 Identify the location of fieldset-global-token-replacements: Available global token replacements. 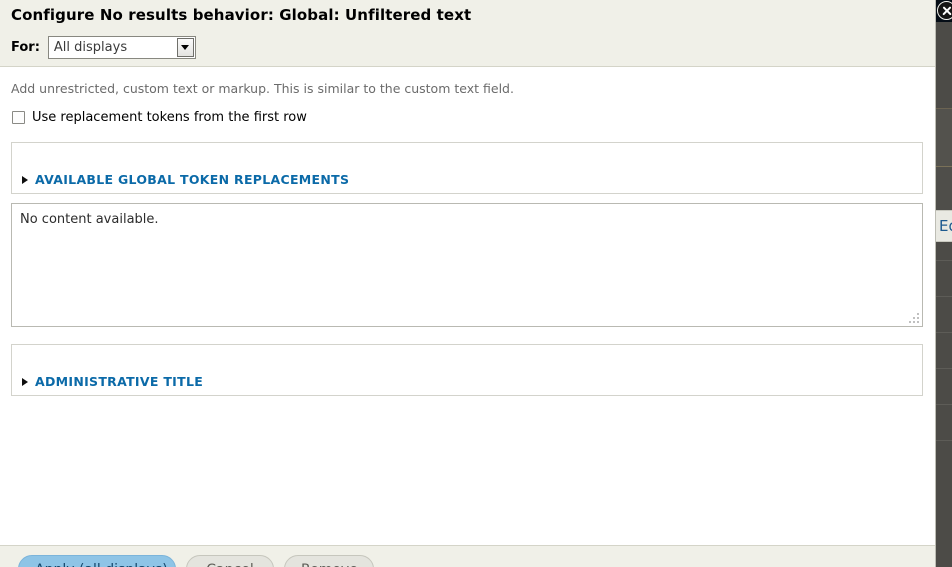
(467, 168).